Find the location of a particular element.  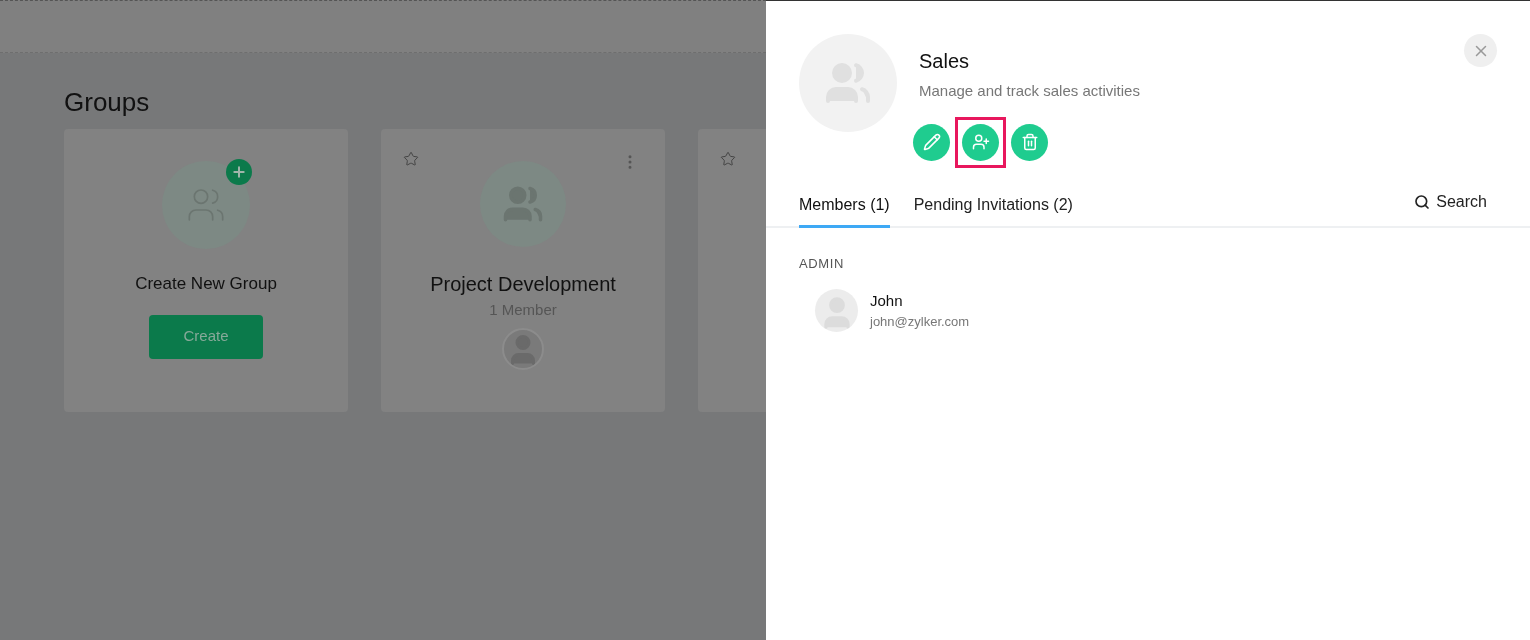

tab: Members (1) is located at coordinates (844, 210).